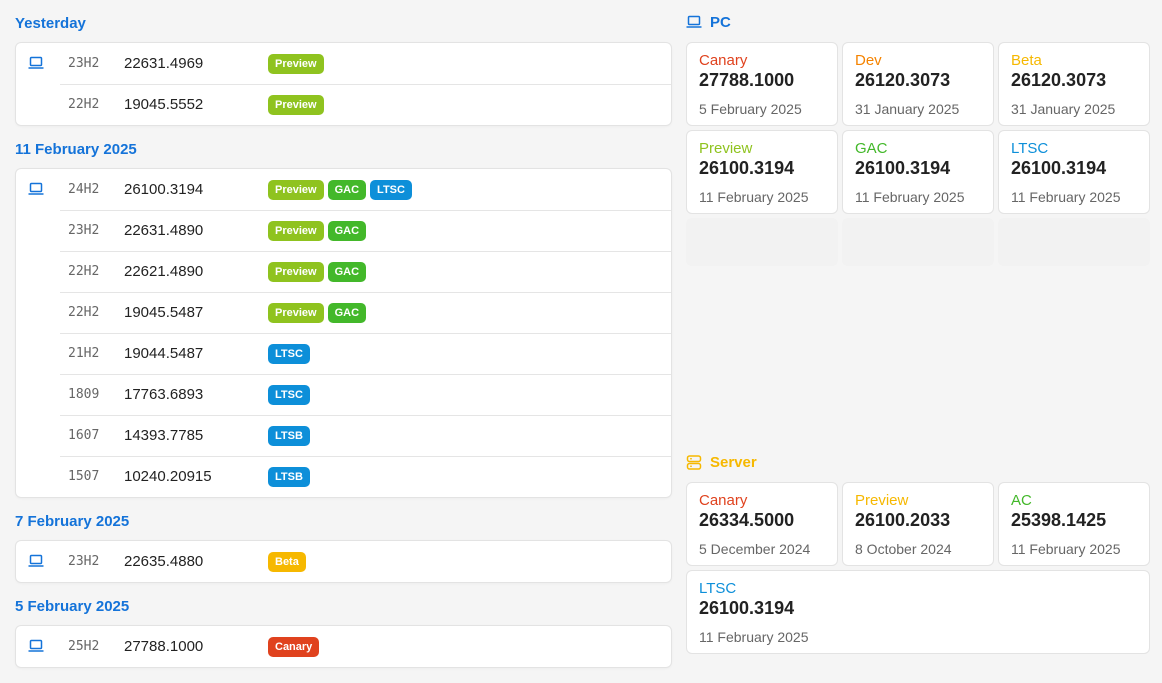 The image size is (1162, 683). Describe the element at coordinates (343, 104) in the screenshot. I see `release-row: 22H2 19045.5552 Preview` at that location.